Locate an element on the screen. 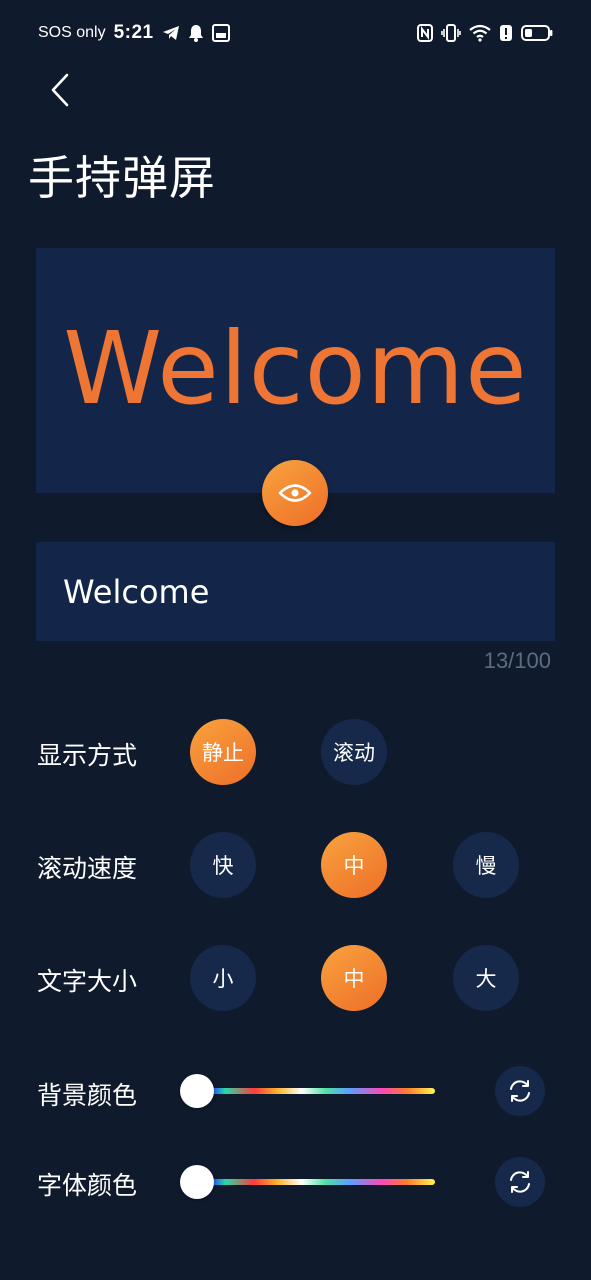  scroll-speed-label: 滚动速度 is located at coordinates (87, 868).